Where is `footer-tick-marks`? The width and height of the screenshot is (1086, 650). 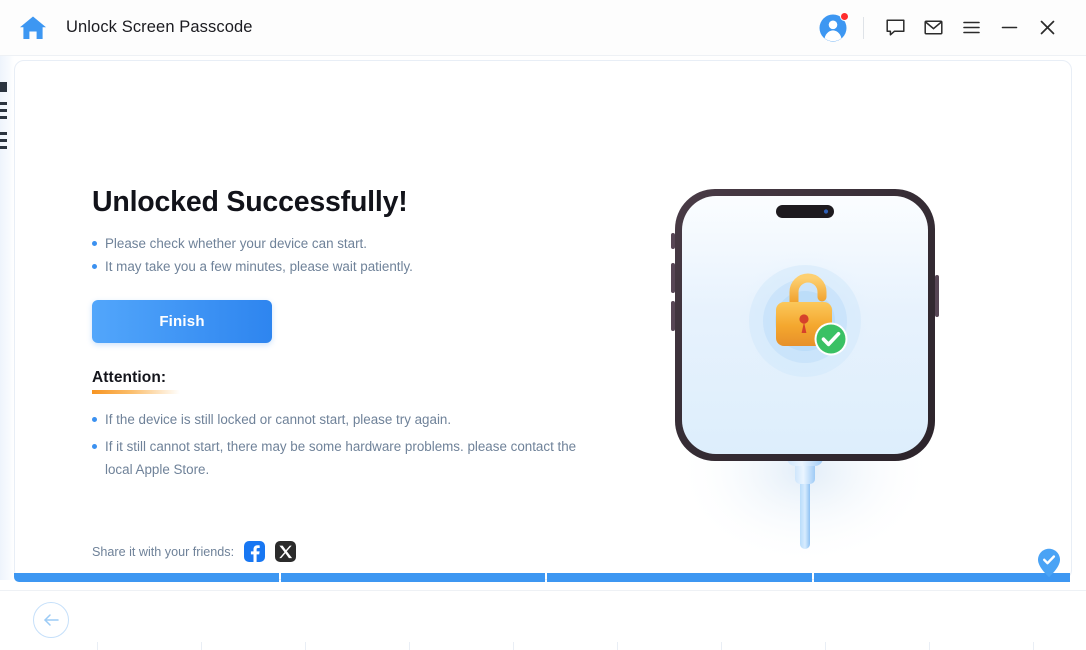 footer-tick-marks is located at coordinates (543, 646).